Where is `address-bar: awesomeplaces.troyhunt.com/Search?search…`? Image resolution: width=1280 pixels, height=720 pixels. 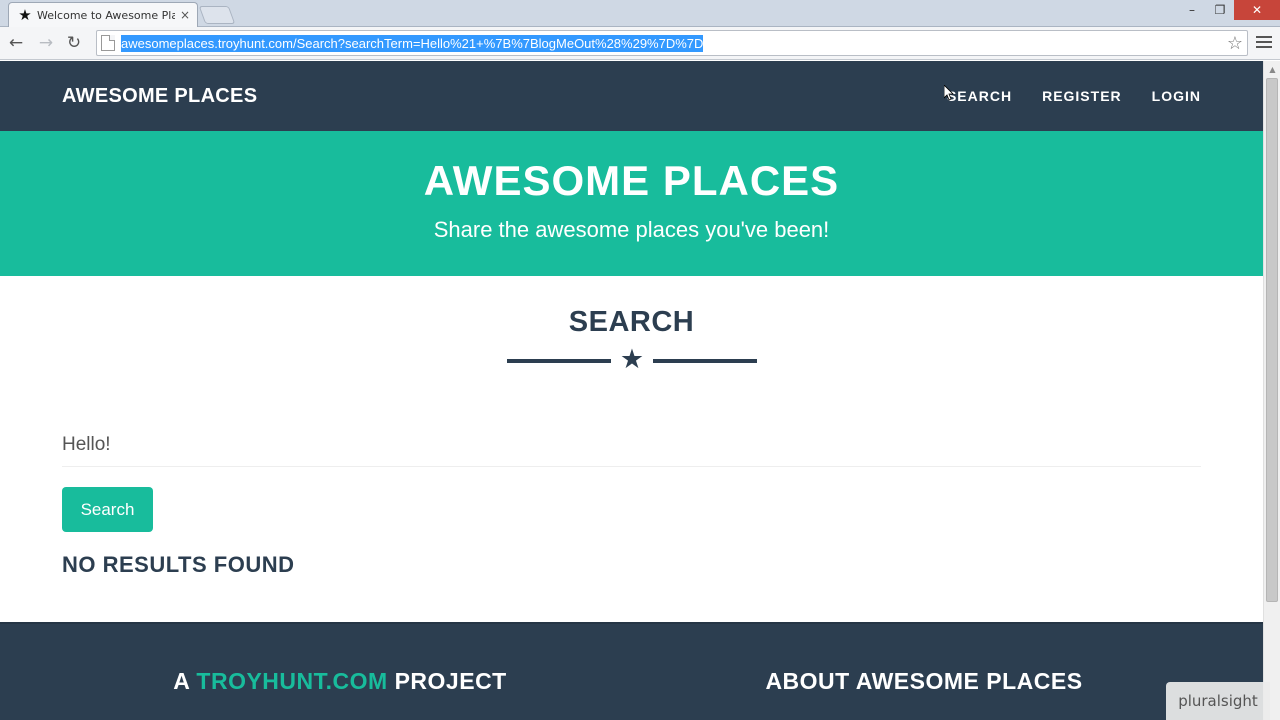 address-bar: awesomeplaces.troyhunt.com/Search?search… is located at coordinates (672, 43).